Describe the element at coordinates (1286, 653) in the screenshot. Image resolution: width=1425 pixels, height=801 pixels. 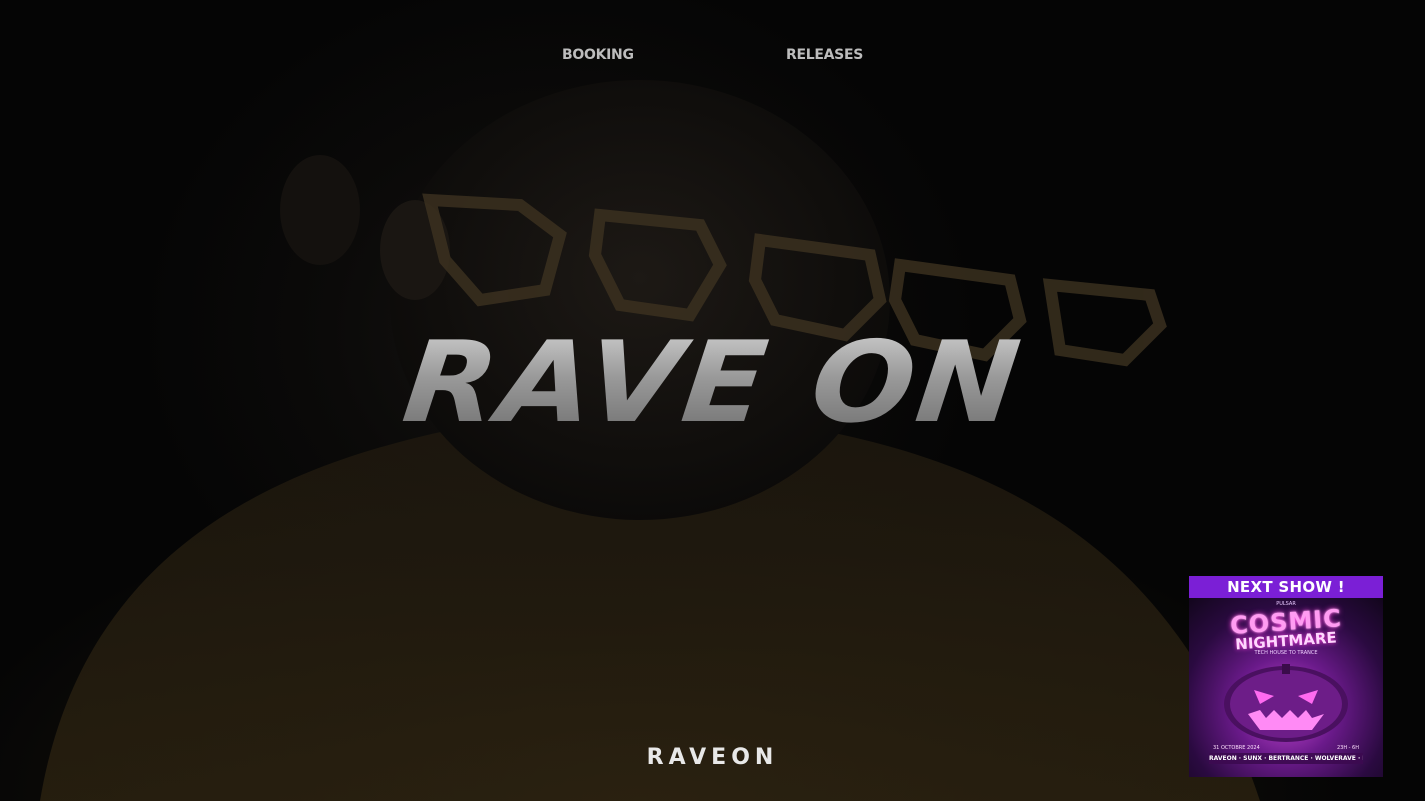
I see `poster-subtitle: TECH HOUSE TO TRANCE` at that location.